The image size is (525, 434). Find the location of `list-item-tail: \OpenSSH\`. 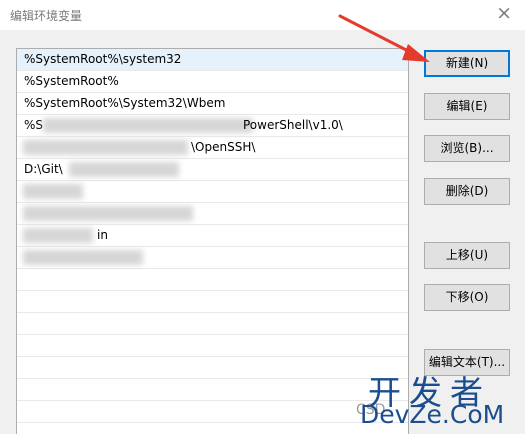

list-item-tail: \OpenSSH\ is located at coordinates (223, 147).